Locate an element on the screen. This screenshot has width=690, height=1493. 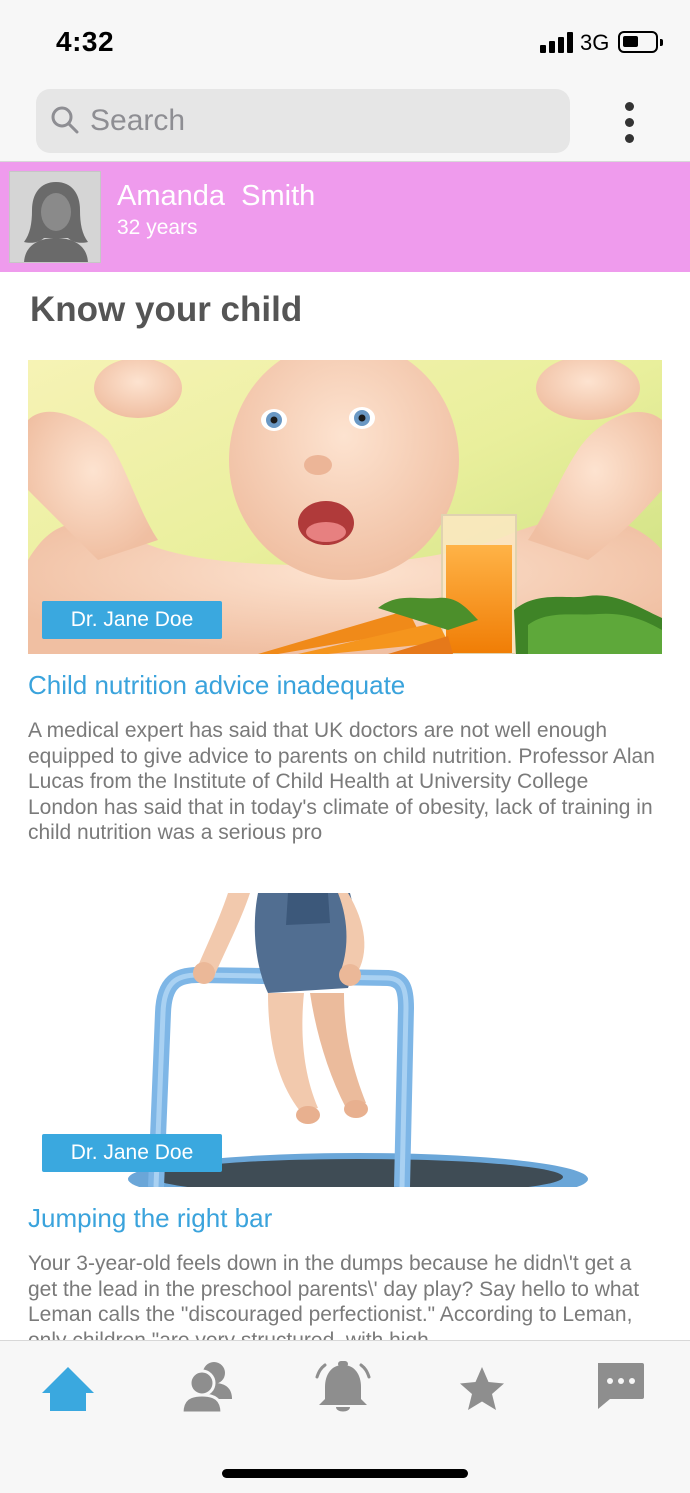
tab-home is located at coordinates (68, 1387).